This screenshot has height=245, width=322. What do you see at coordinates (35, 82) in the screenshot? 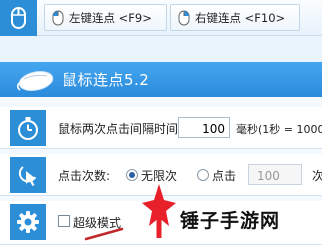
I see `mouse-logo-icon` at bounding box center [35, 82].